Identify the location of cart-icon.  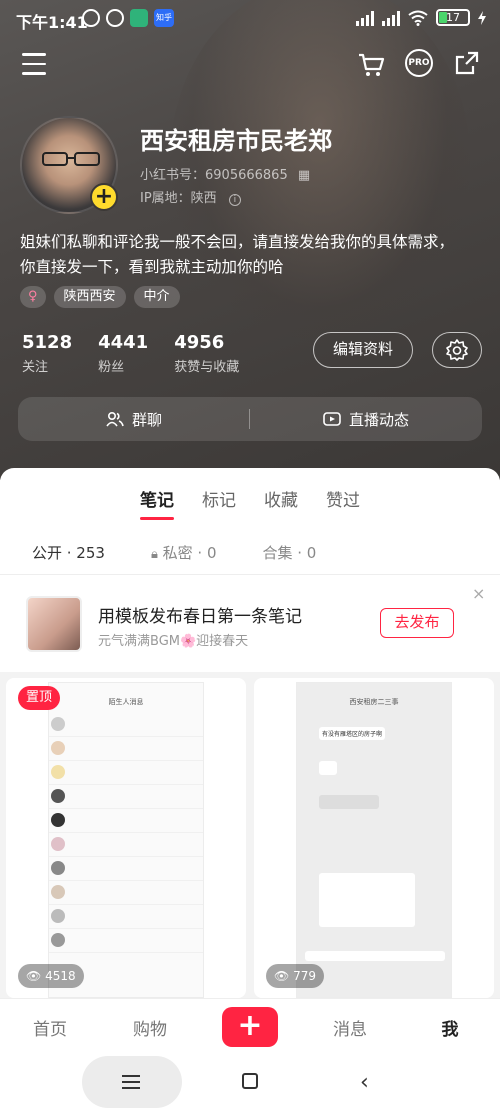
(371, 65).